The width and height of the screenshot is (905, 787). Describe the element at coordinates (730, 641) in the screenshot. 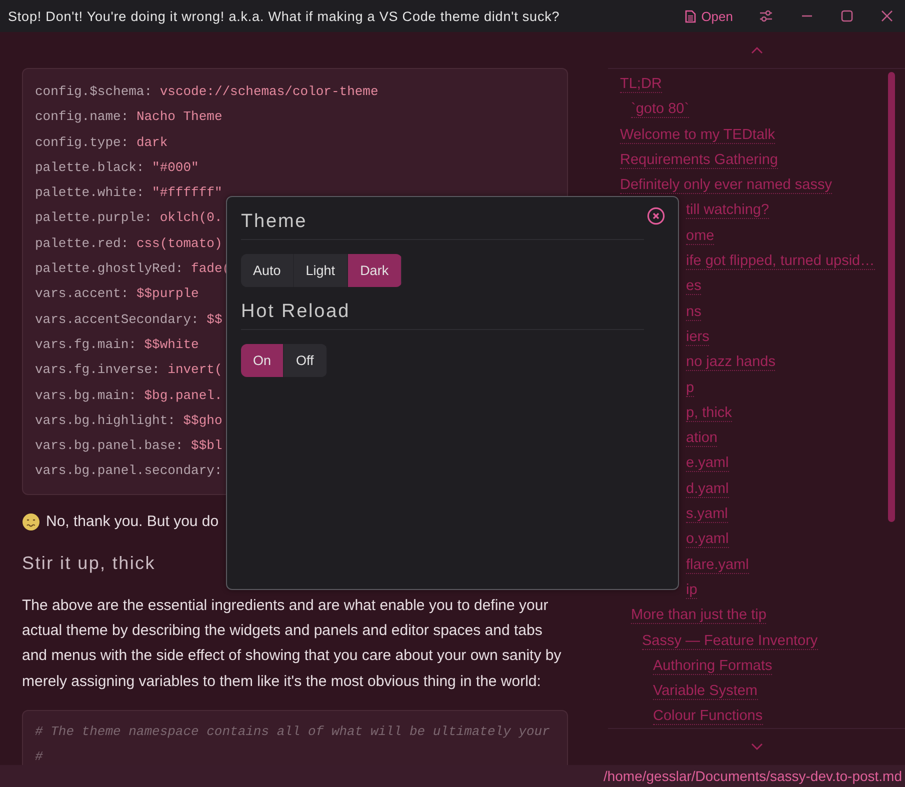

I see `toc-link: Sassy — Feature Inventory` at that location.